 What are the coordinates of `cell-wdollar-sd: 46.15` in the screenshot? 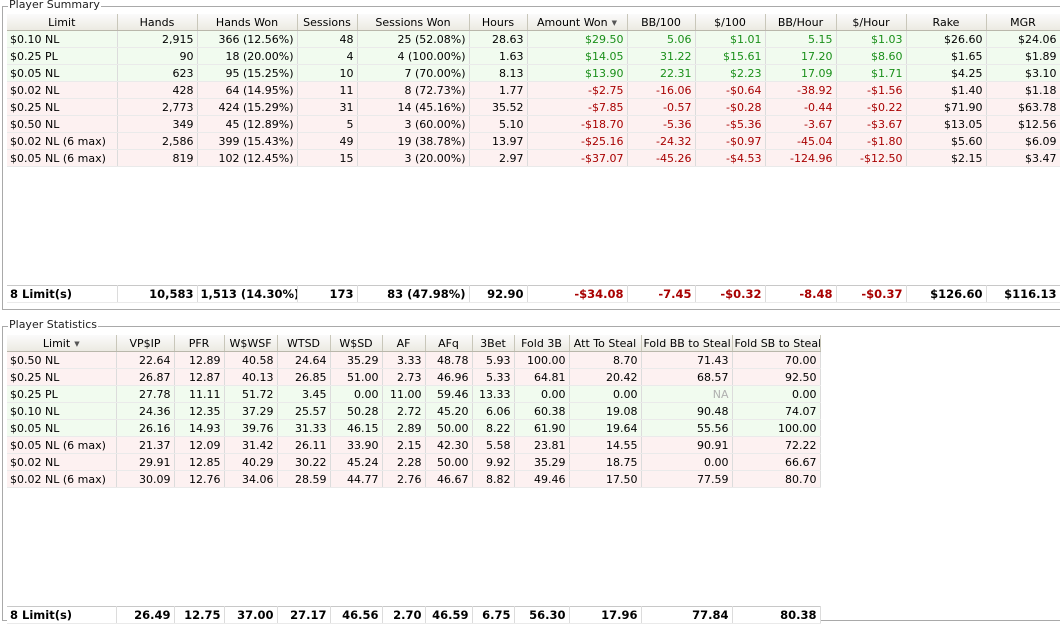 It's located at (356, 428).